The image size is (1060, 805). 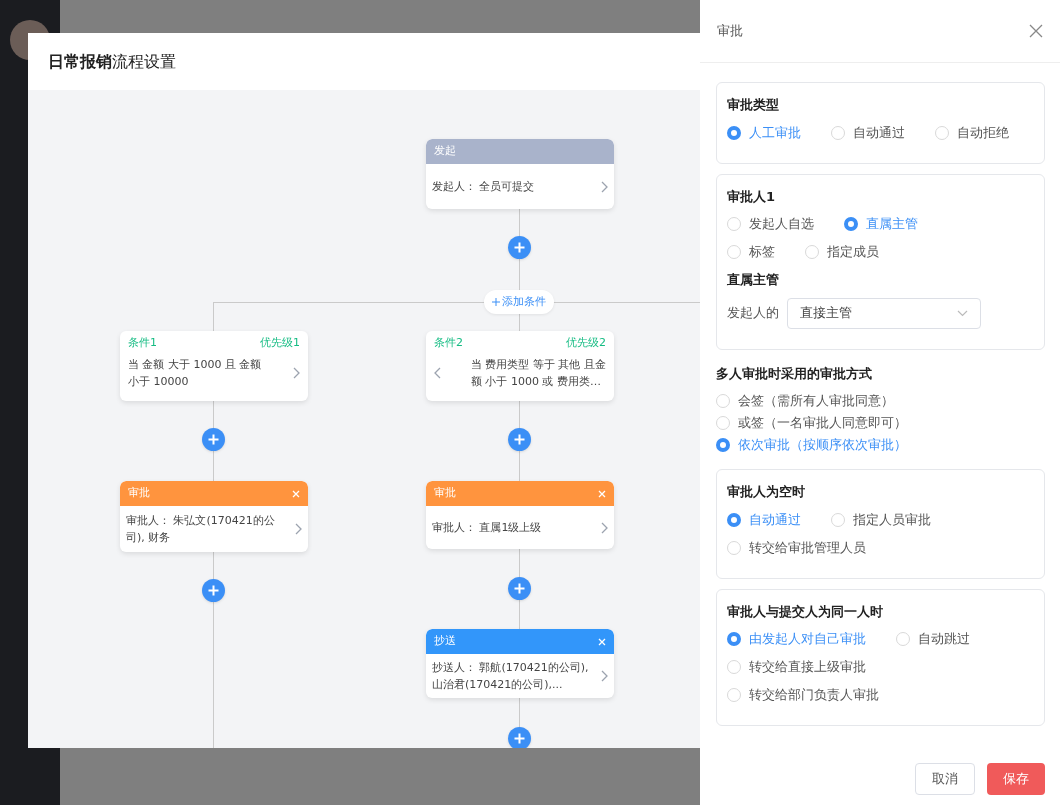 I want to click on node-text: 审批人： 朱弘文(170421的公司), 财务, so click(x=201, y=529).